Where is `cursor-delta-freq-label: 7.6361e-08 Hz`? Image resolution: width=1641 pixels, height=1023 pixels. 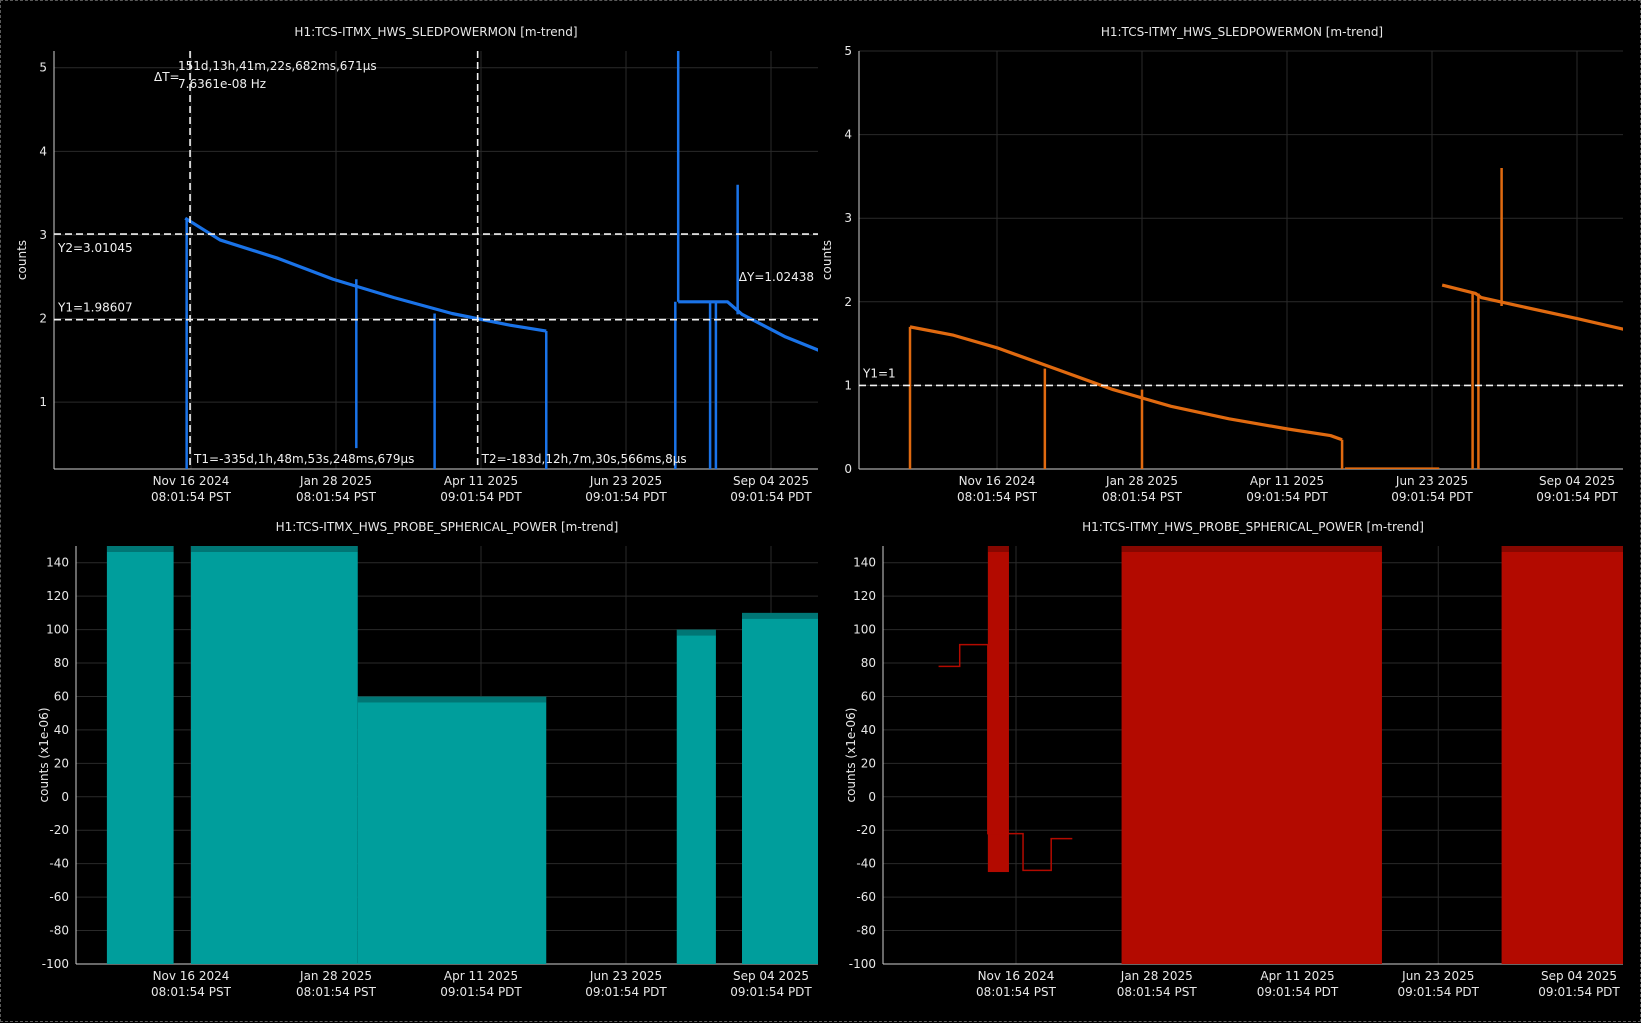 cursor-delta-freq-label: 7.6361e-08 Hz is located at coordinates (222, 84).